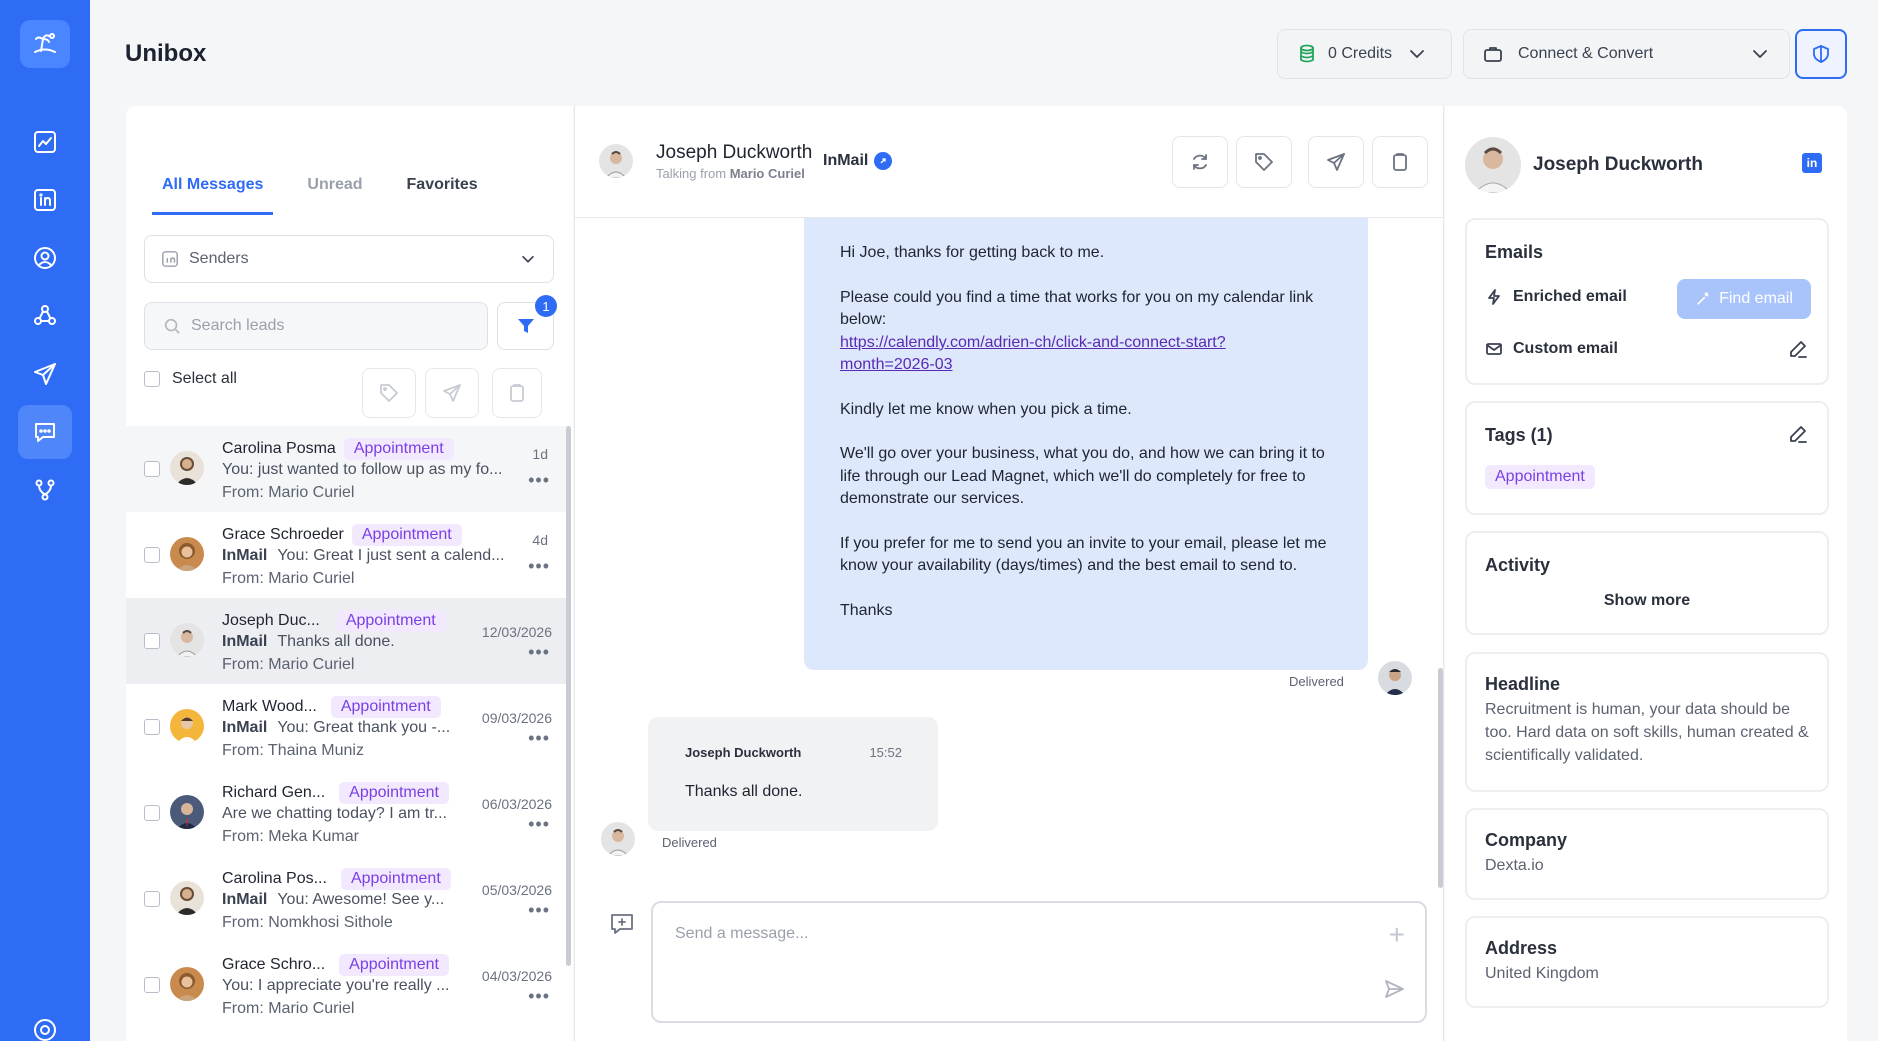 This screenshot has width=1878, height=1041. I want to click on connect-convert-dropdown: Connect & Convert, so click(1626, 54).